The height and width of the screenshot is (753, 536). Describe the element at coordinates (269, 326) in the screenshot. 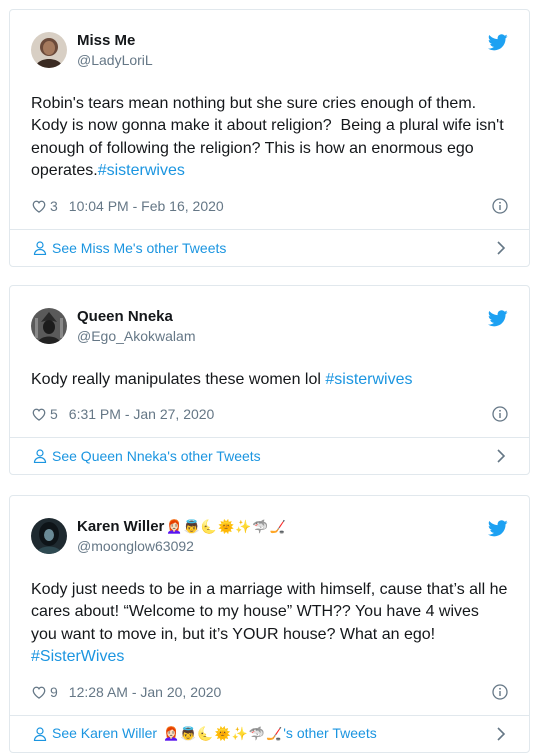

I see `tweet-header: Queen Nneka @Ego_Akokwalam` at that location.